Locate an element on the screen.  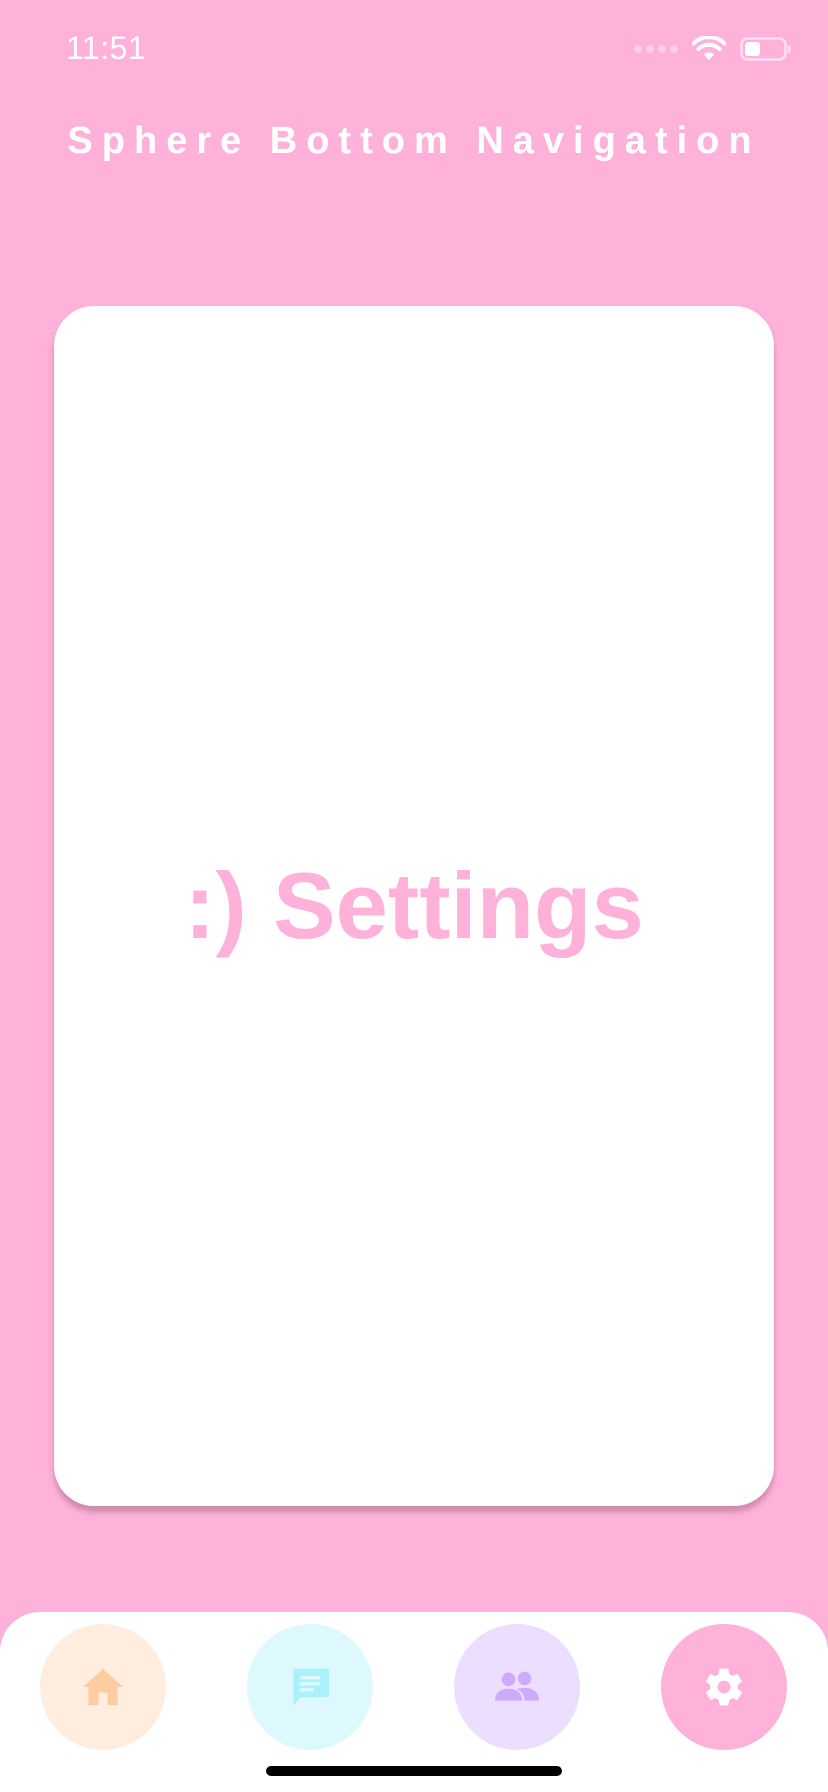
bottom-navigation is located at coordinates (414, 1702).